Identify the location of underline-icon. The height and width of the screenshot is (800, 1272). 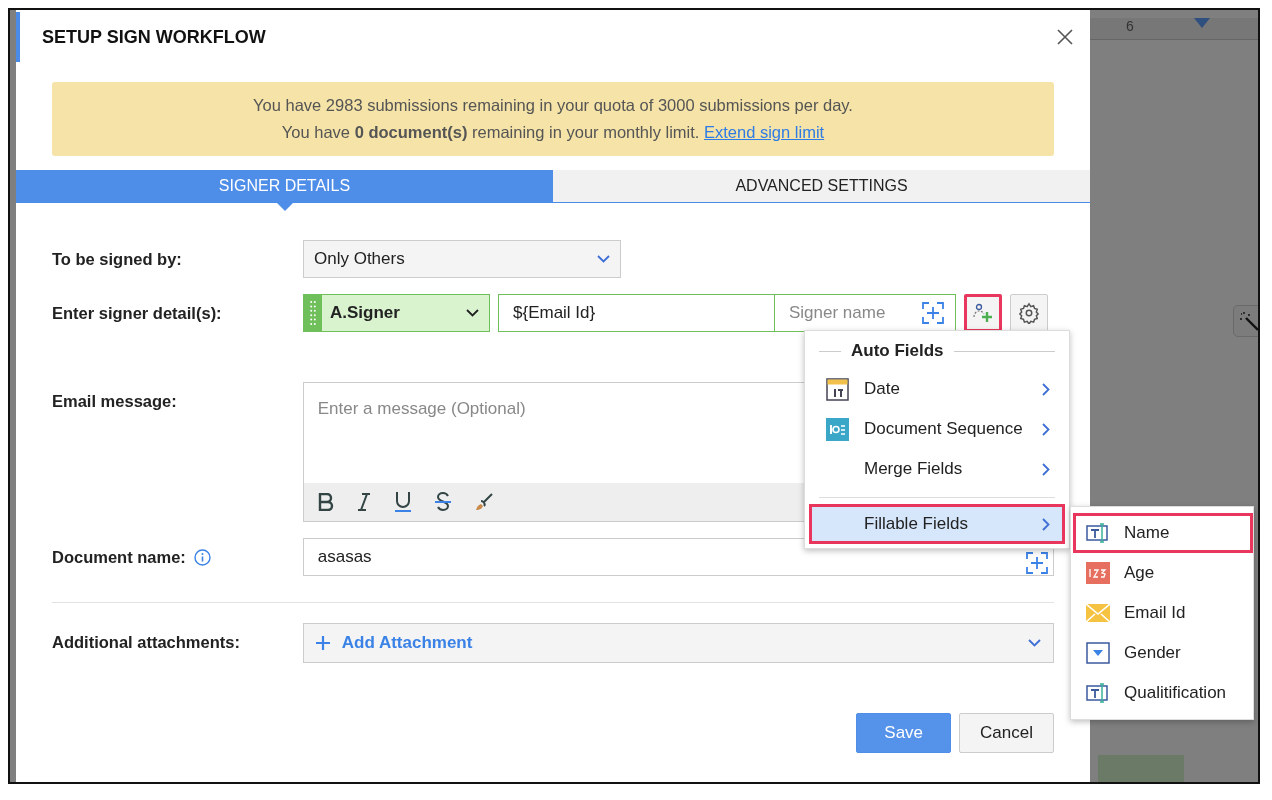
(402, 502).